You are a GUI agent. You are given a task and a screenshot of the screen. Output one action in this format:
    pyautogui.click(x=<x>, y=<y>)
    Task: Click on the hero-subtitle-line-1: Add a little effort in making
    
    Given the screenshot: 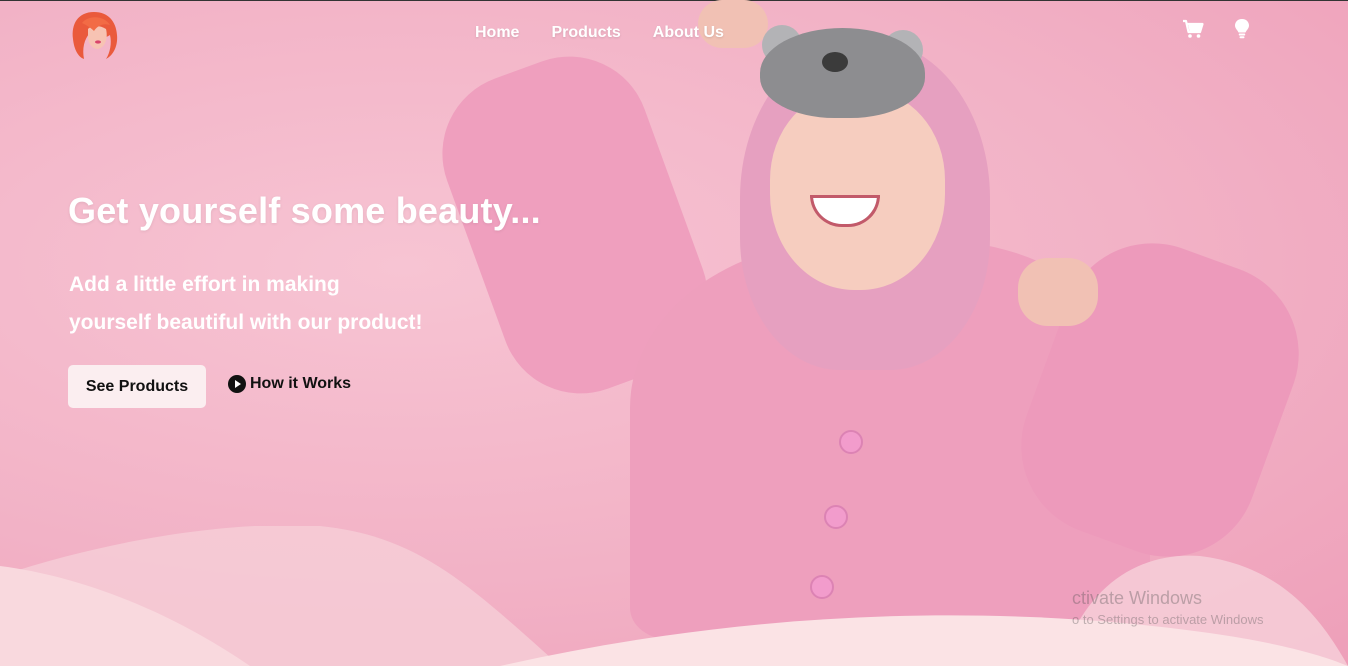 What is the action you would take?
    pyautogui.click(x=204, y=284)
    